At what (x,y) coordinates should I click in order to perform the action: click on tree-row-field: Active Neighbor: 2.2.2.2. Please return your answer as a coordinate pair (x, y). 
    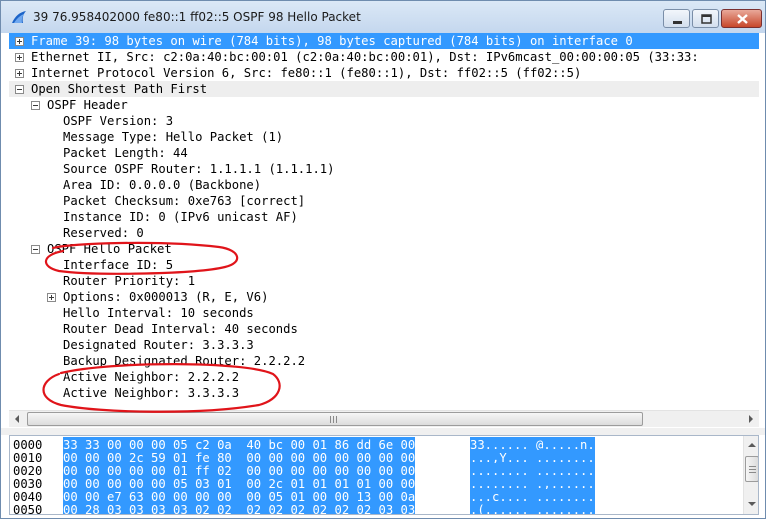
    Looking at the image, I should click on (384, 377).